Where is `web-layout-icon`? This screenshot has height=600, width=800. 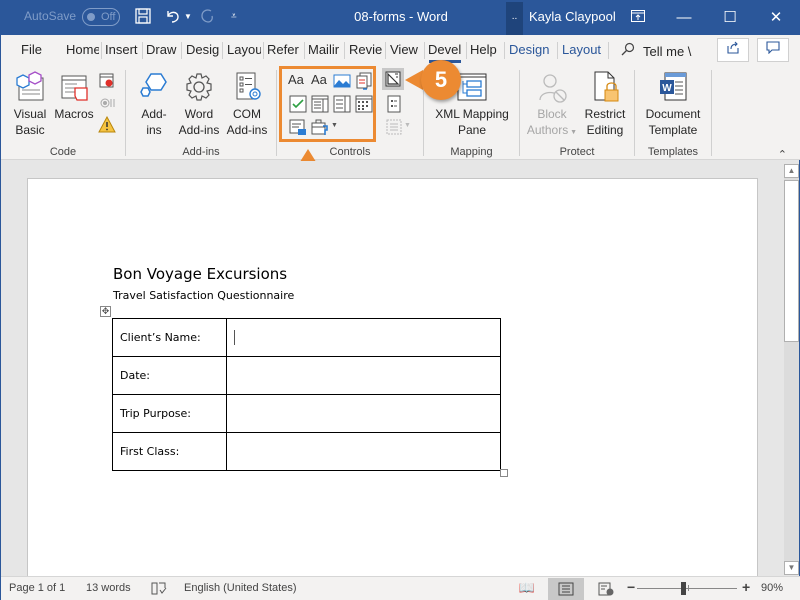 web-layout-icon is located at coordinates (606, 589).